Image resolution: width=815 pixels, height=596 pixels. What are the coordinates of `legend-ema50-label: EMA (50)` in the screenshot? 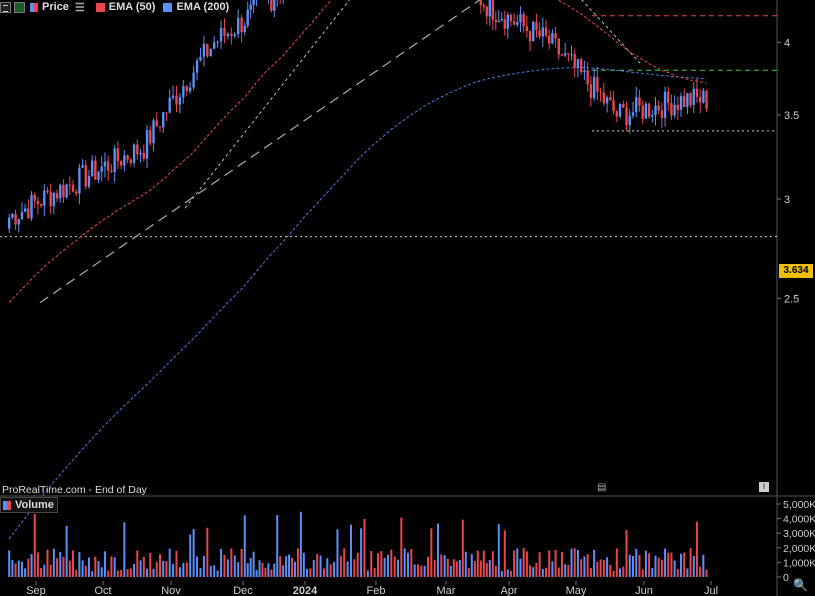 It's located at (132, 7).